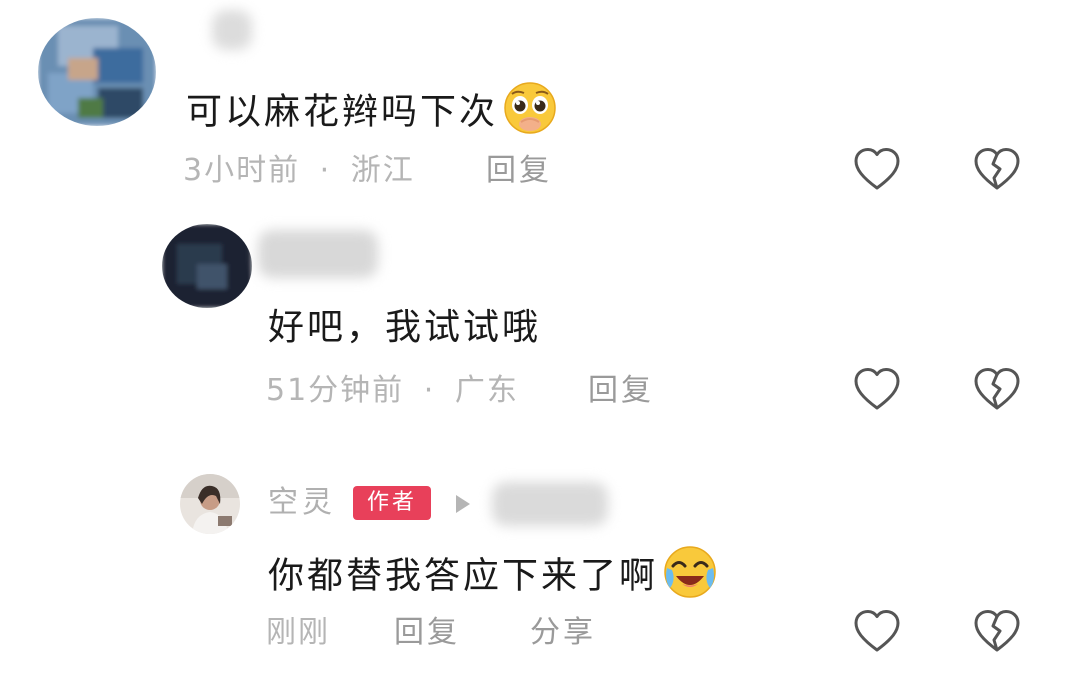 The height and width of the screenshot is (692, 1076). What do you see at coordinates (372, 113) in the screenshot?
I see `comment-text: 可以麻花辫吗下次` at bounding box center [372, 113].